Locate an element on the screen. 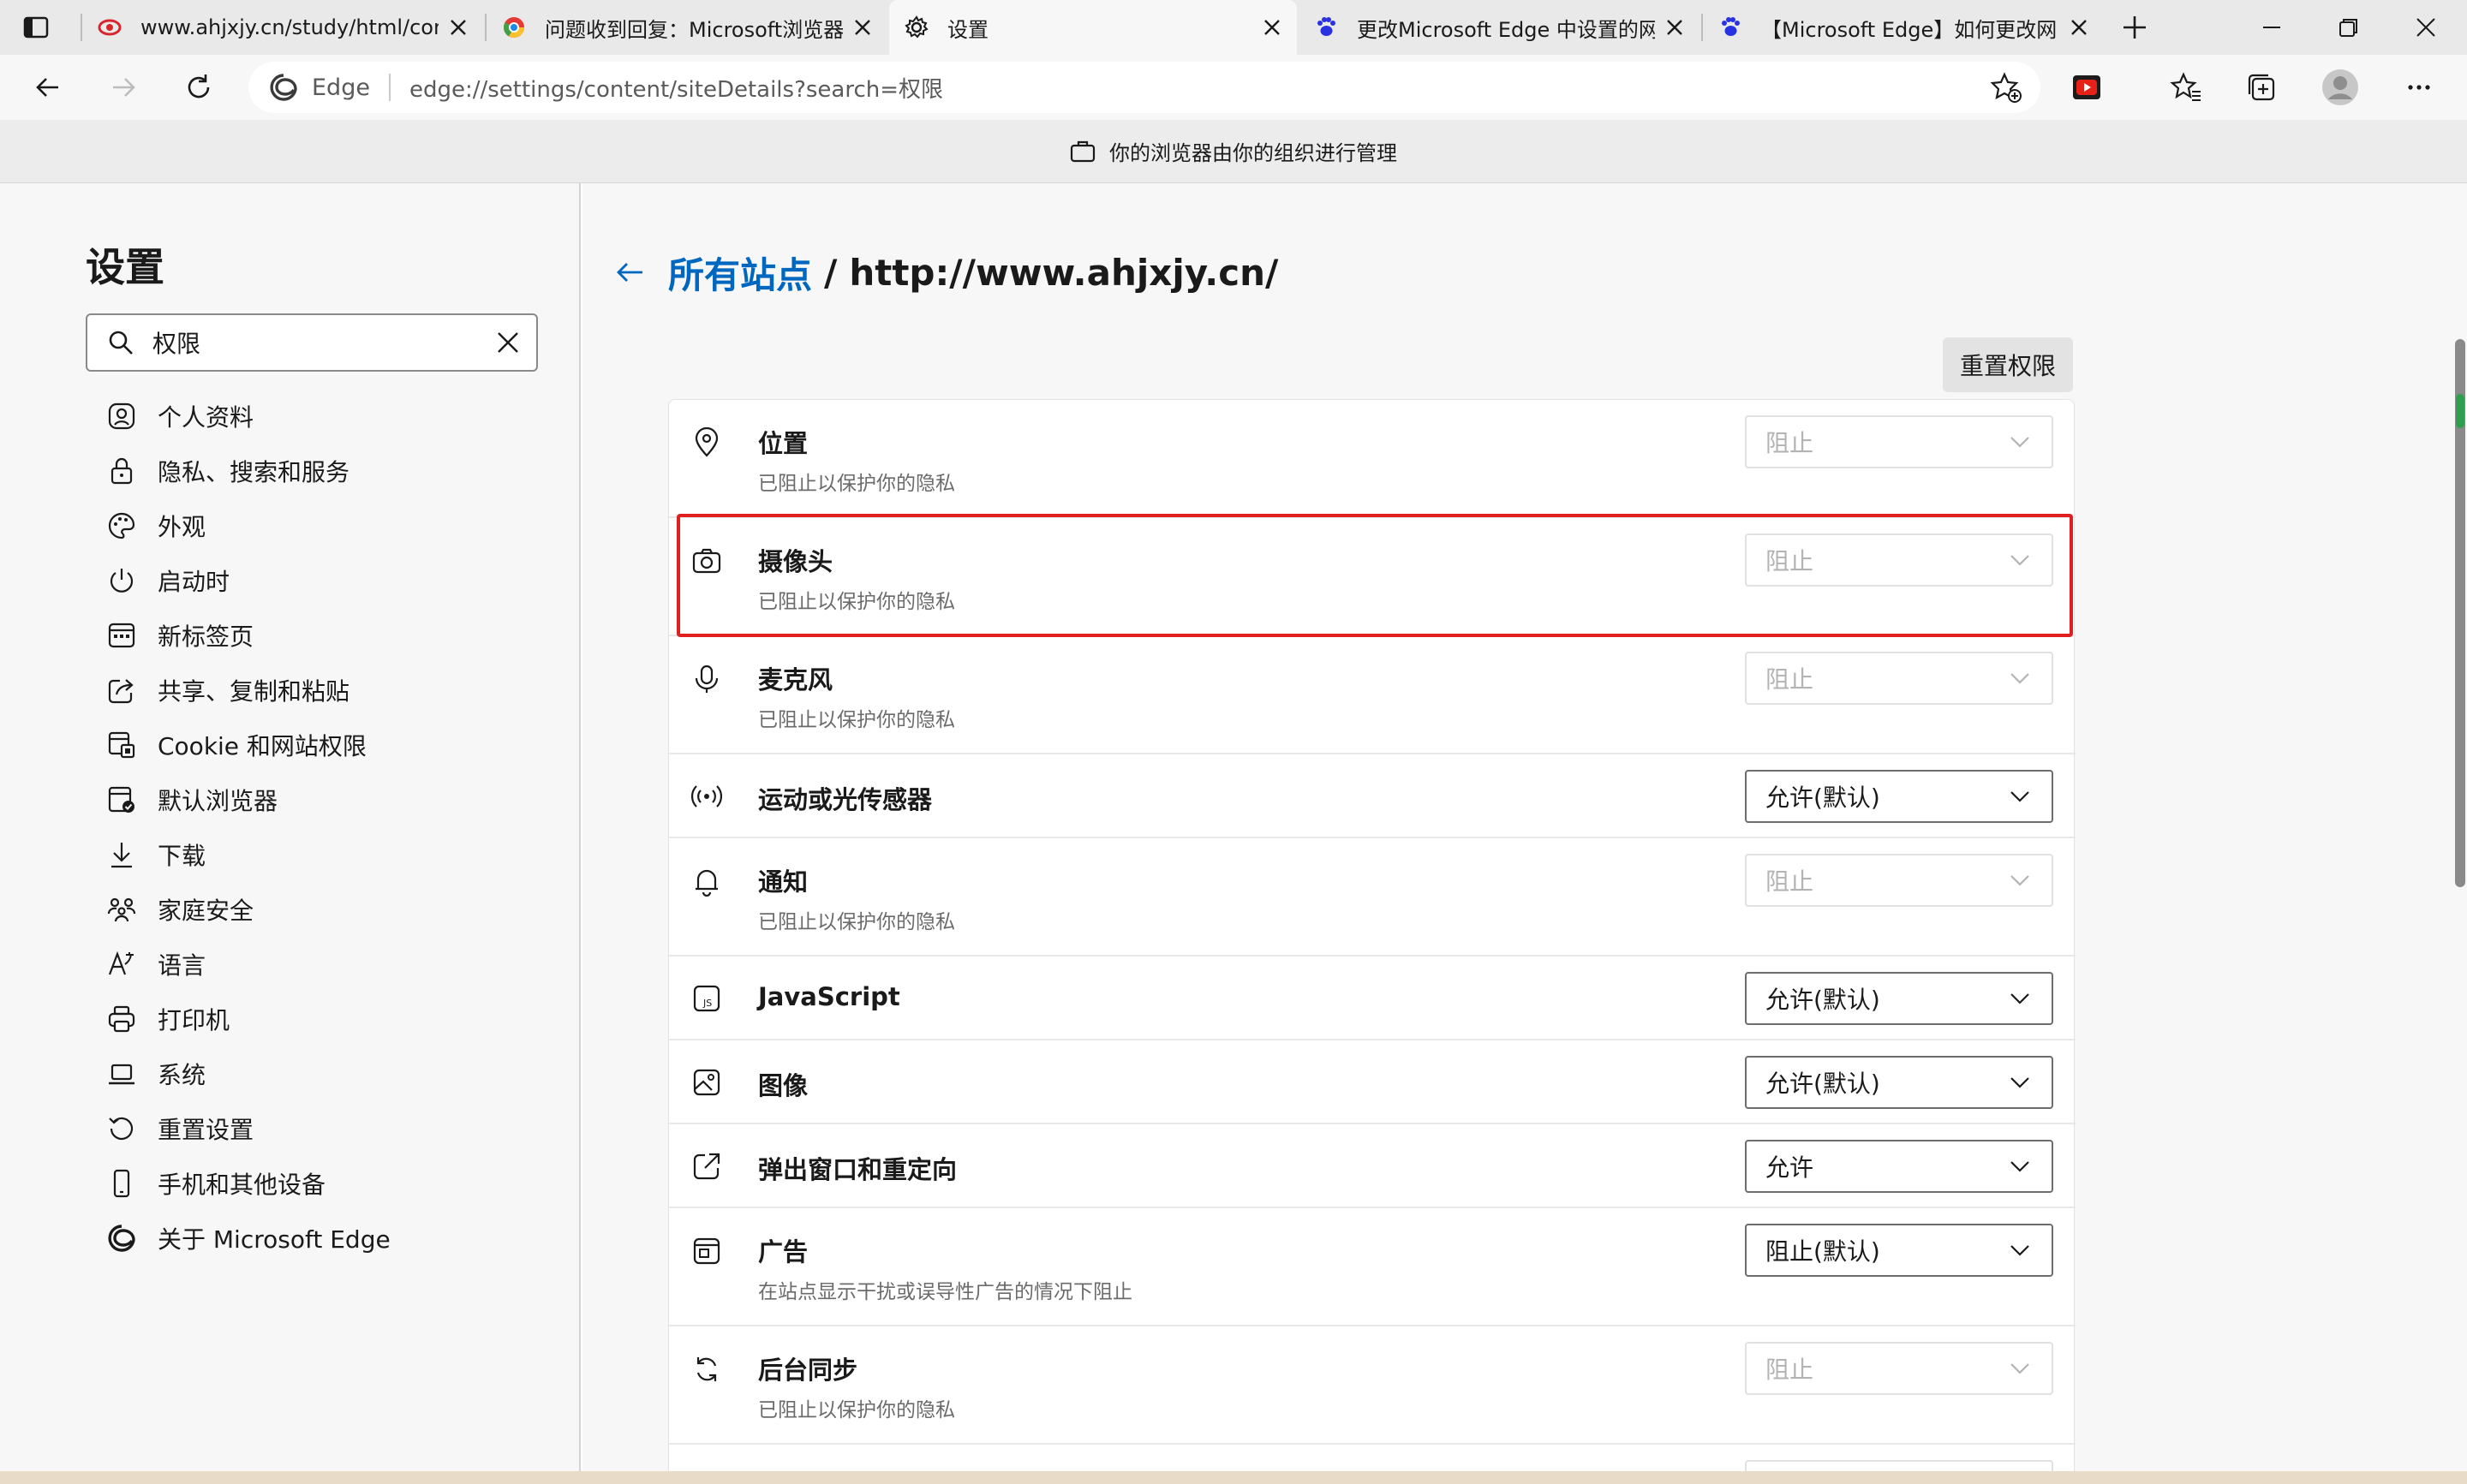 The height and width of the screenshot is (1484, 2467). sidebar-item-share-copy-paste: 共享、复制和粘贴 is located at coordinates (329, 690).